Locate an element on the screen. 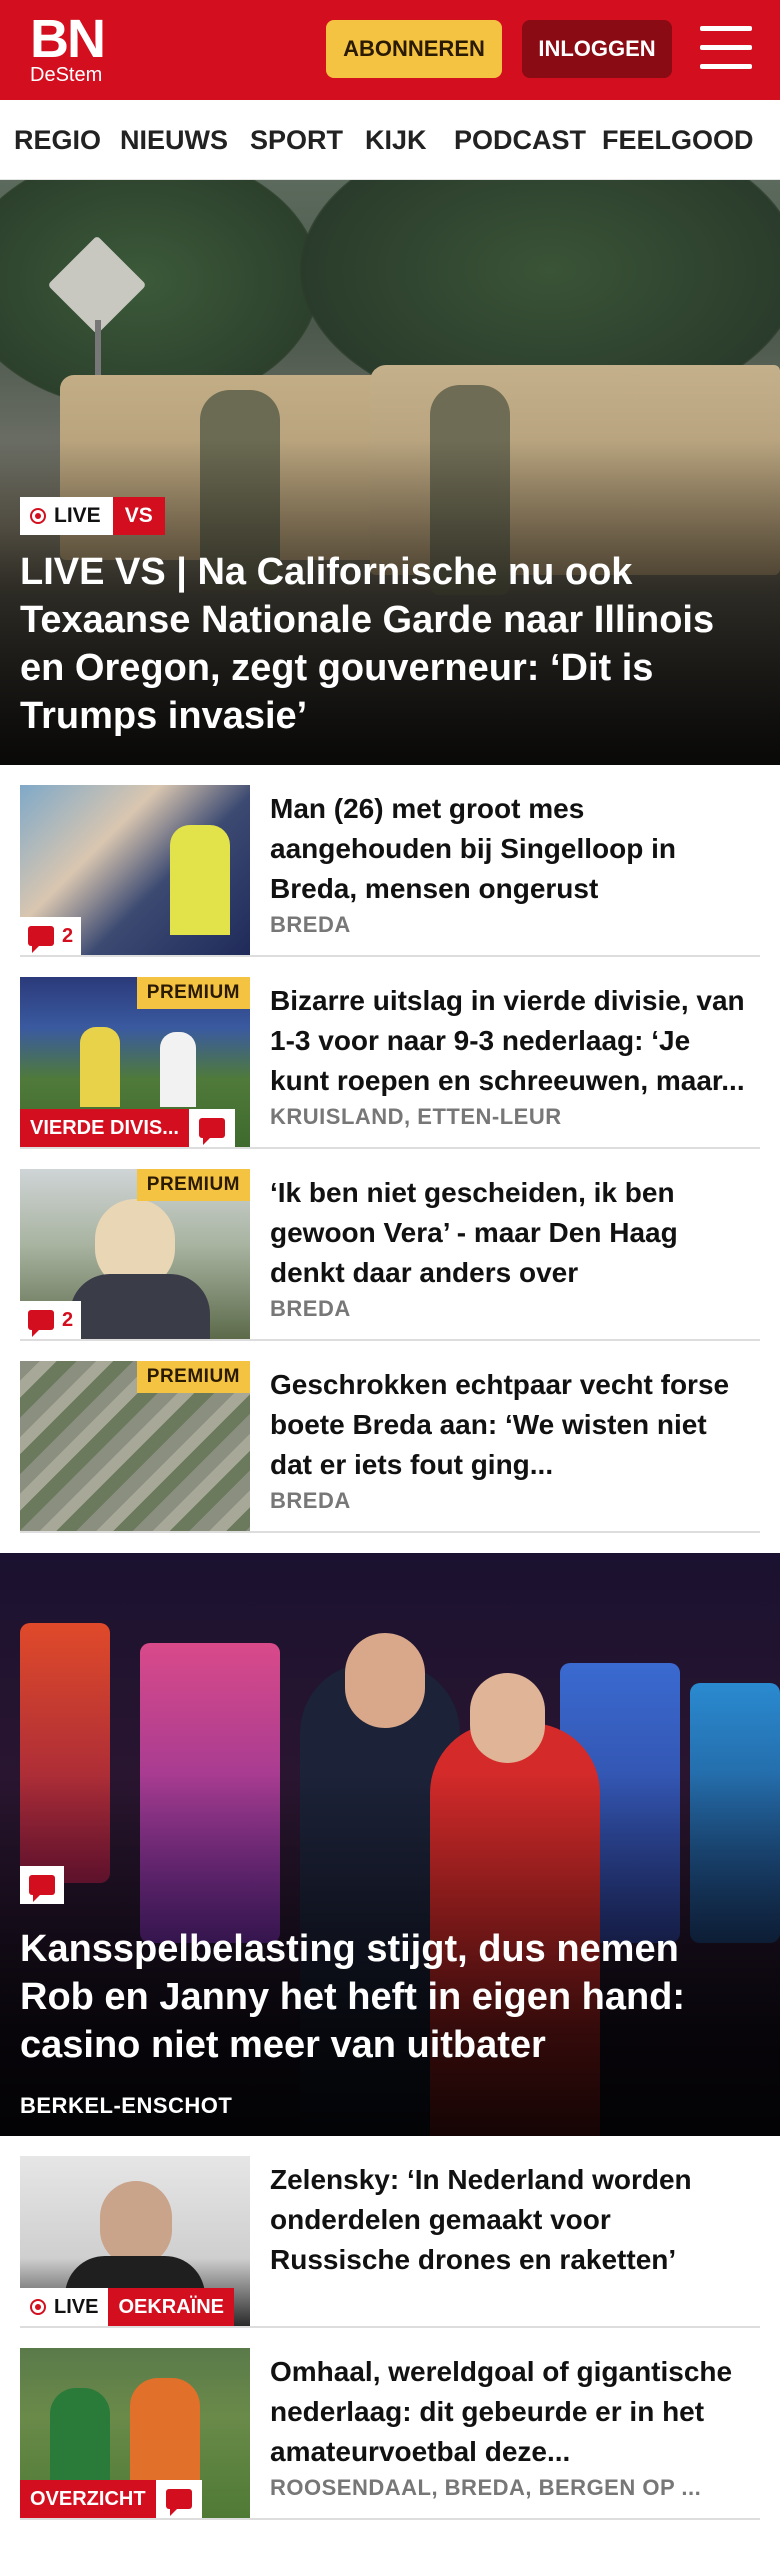  nav-item-regio: REGIO is located at coordinates (57, 139).